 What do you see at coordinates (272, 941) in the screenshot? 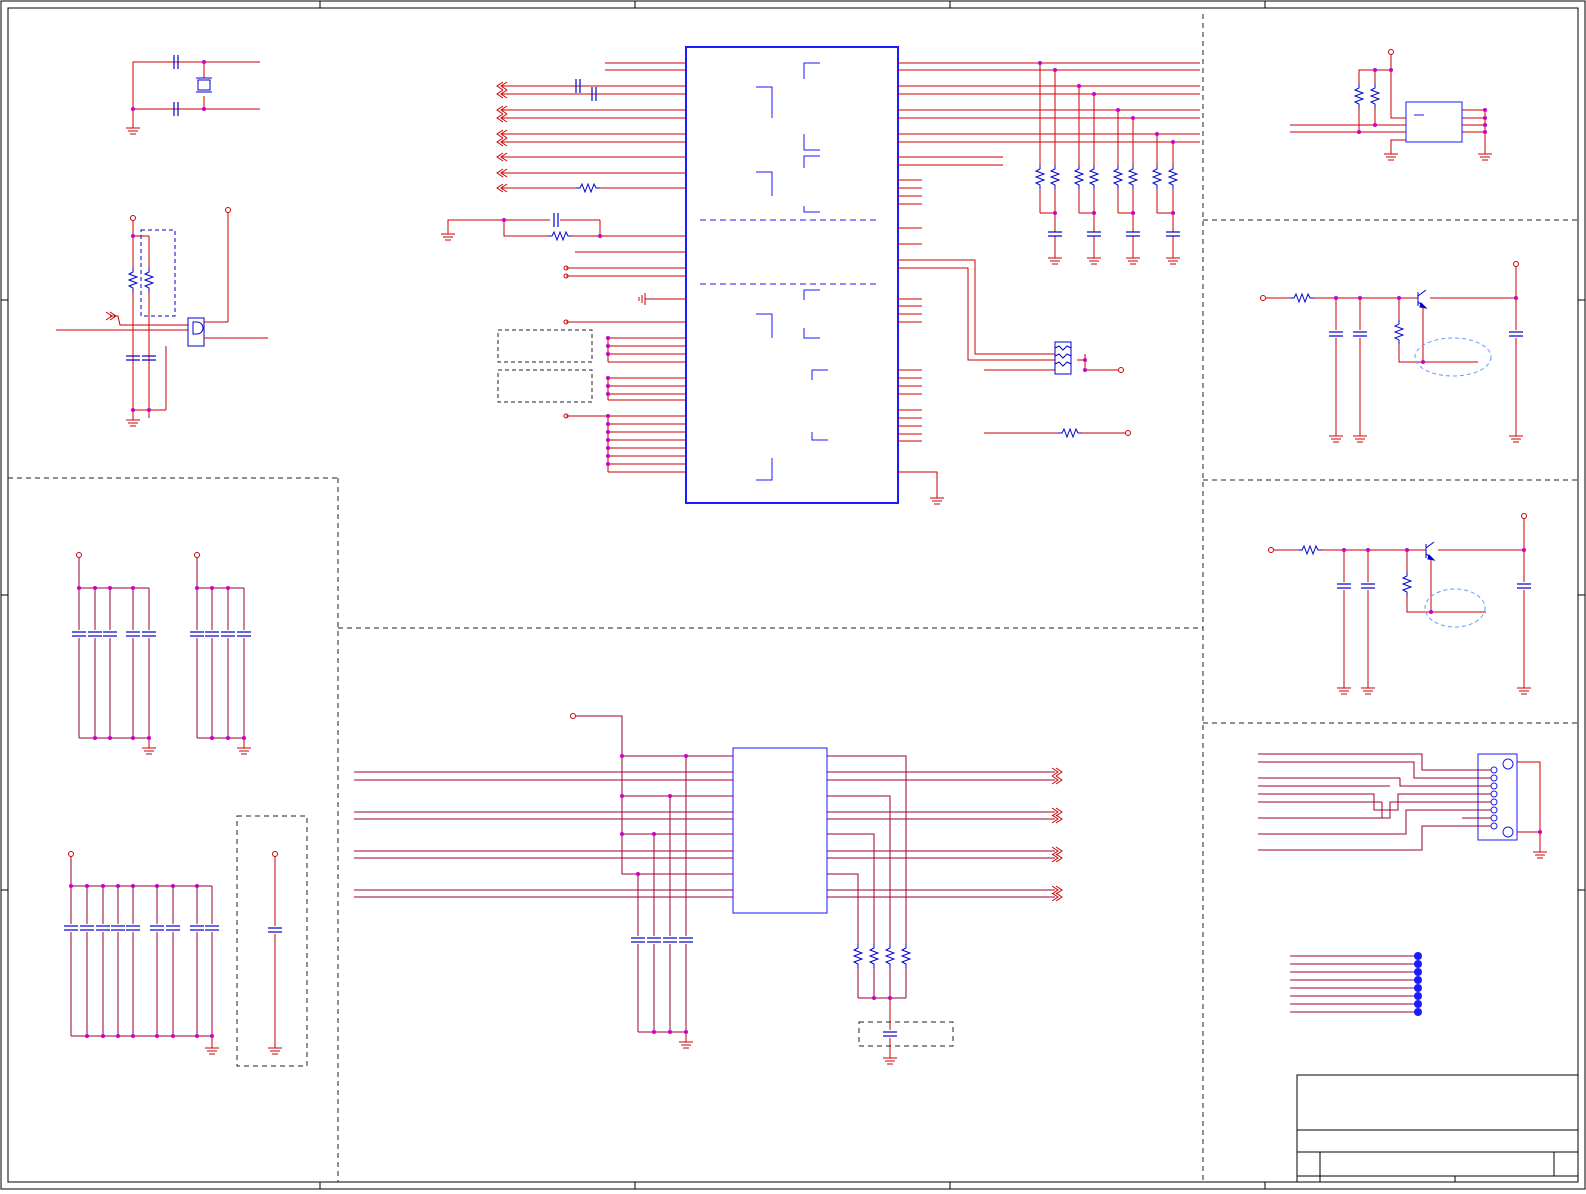
I see `optional-bulk-capacitor` at bounding box center [272, 941].